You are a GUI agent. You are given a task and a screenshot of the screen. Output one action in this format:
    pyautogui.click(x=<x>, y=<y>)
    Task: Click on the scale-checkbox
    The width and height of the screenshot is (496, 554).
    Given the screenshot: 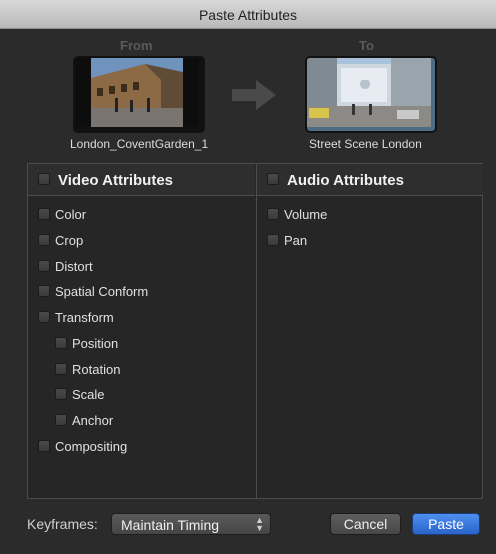 What is the action you would take?
    pyautogui.click(x=61, y=394)
    